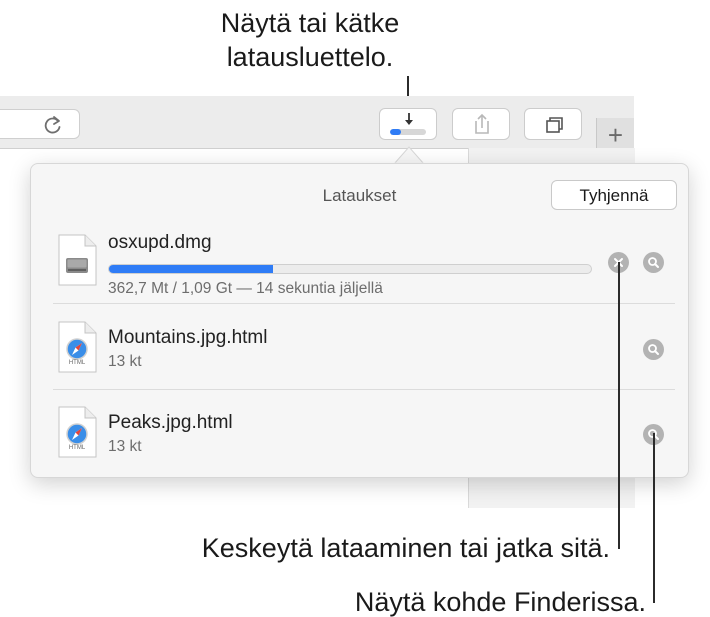 The width and height of the screenshot is (710, 617). I want to click on tabs-overview-icon, so click(554, 125).